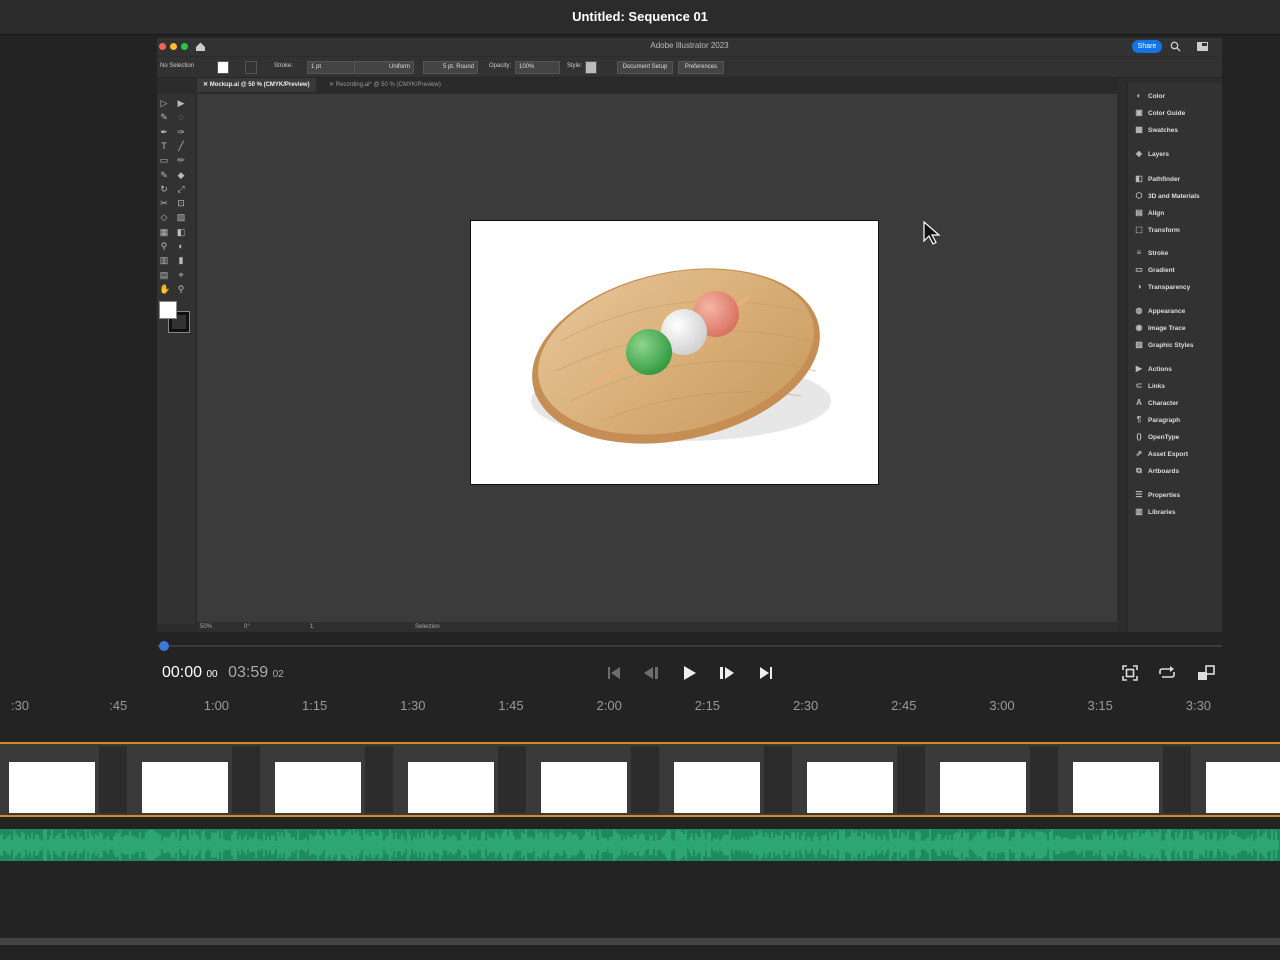 The image size is (1280, 960). I want to click on tool-icon: ↻, so click(164, 188).